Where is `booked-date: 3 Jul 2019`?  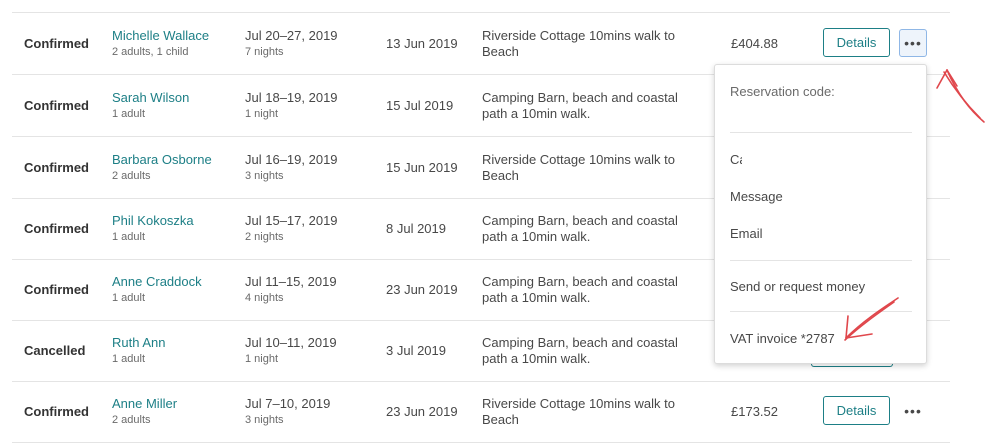
booked-date: 3 Jul 2019 is located at coordinates (416, 350).